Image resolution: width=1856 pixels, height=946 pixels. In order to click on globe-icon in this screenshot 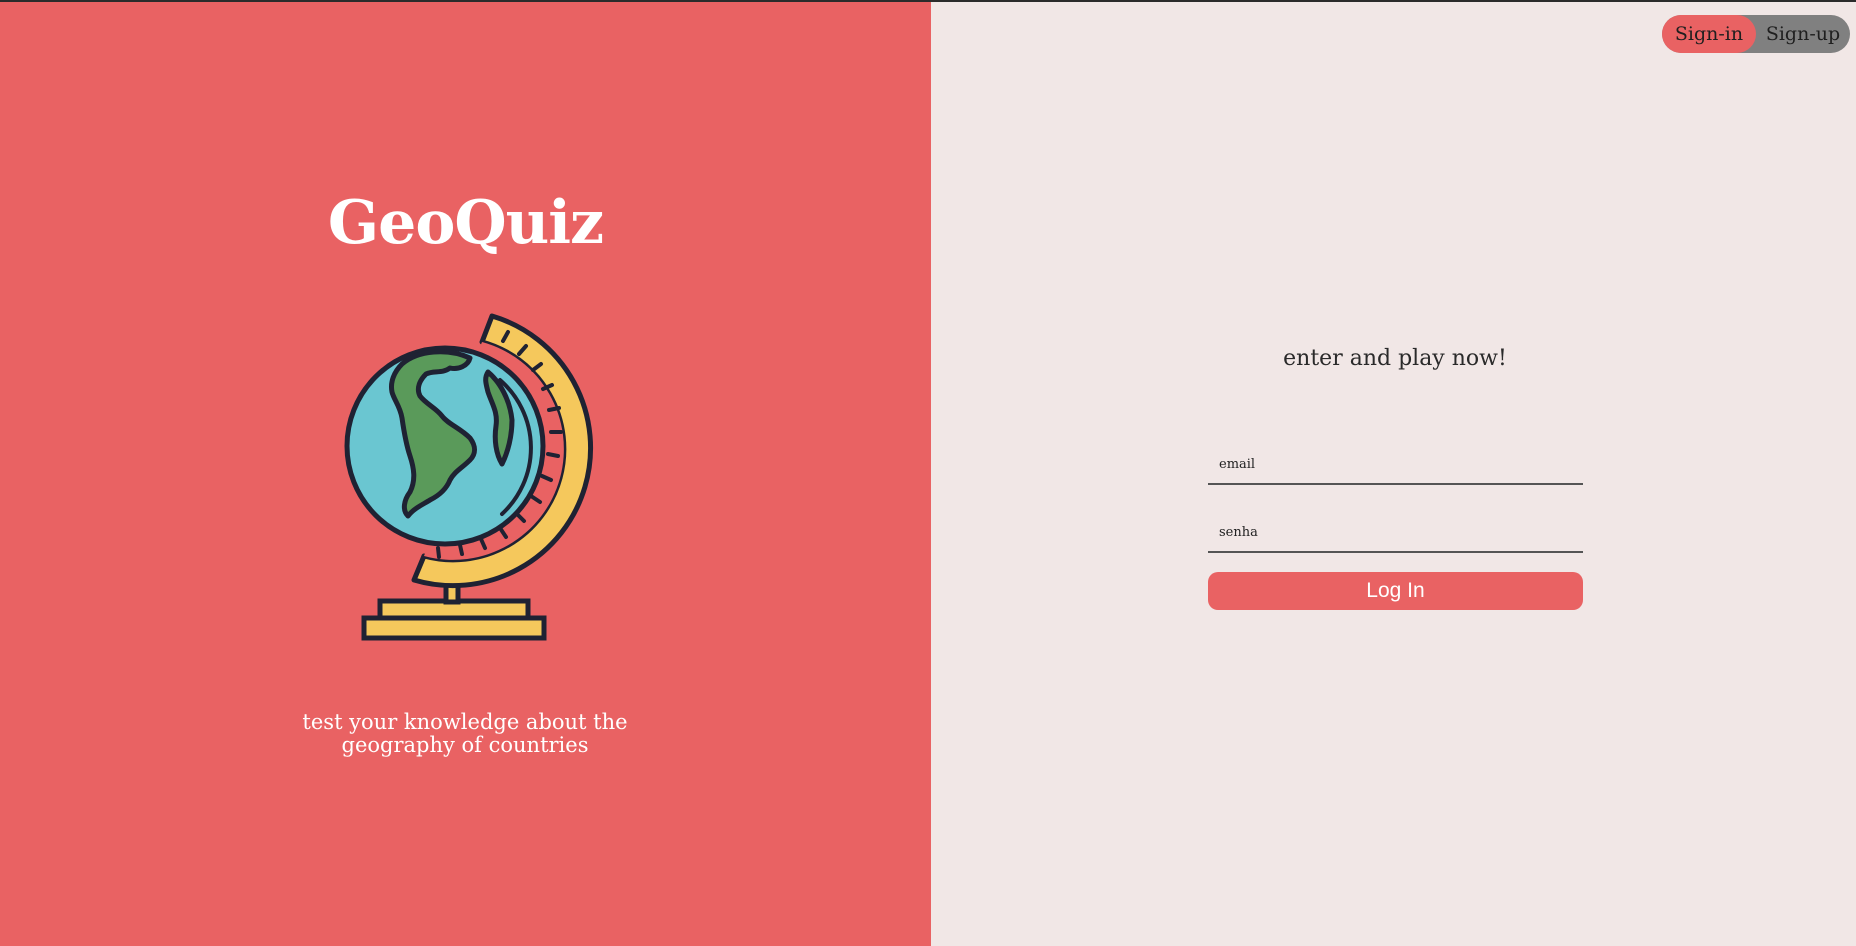, I will do `click(469, 477)`.